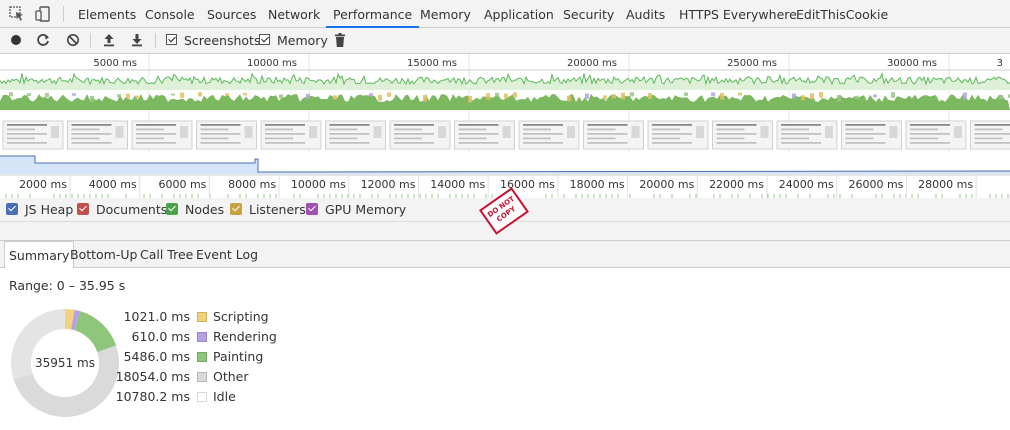  I want to click on reload-record-icon, so click(43, 40).